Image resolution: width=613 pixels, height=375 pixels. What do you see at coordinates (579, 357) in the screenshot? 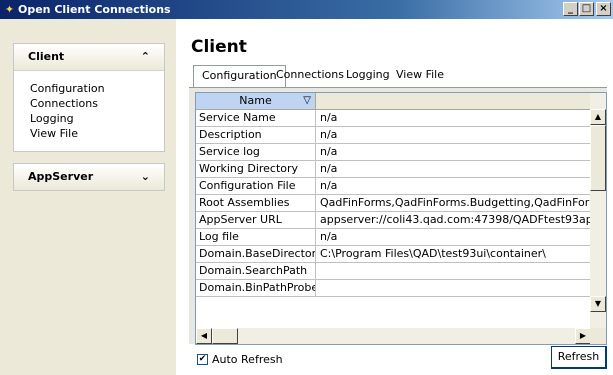
I see `refresh-button: Refresh` at bounding box center [579, 357].